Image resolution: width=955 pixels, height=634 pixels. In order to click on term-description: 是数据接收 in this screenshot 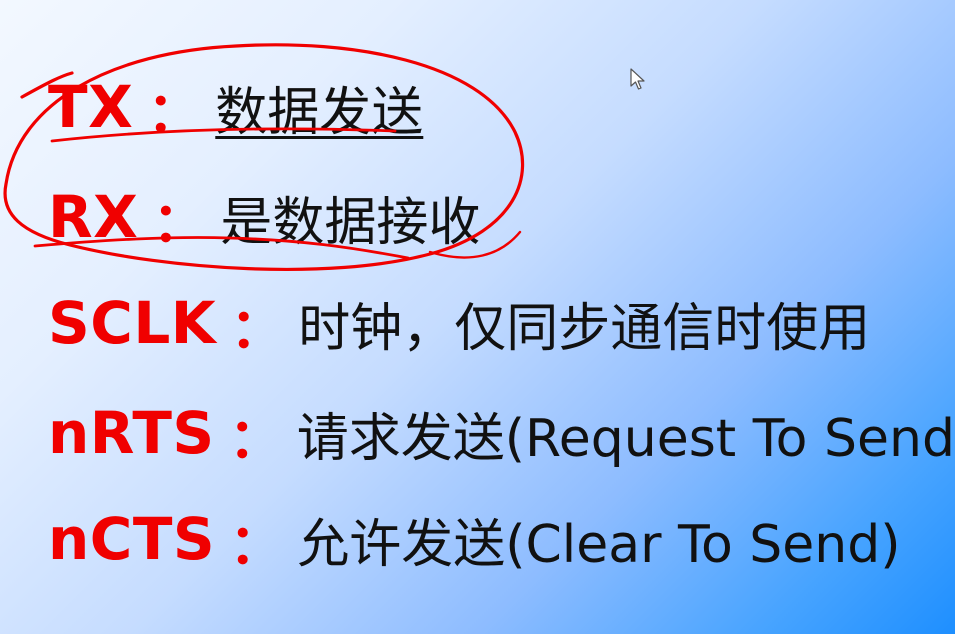, I will do `click(350, 222)`.